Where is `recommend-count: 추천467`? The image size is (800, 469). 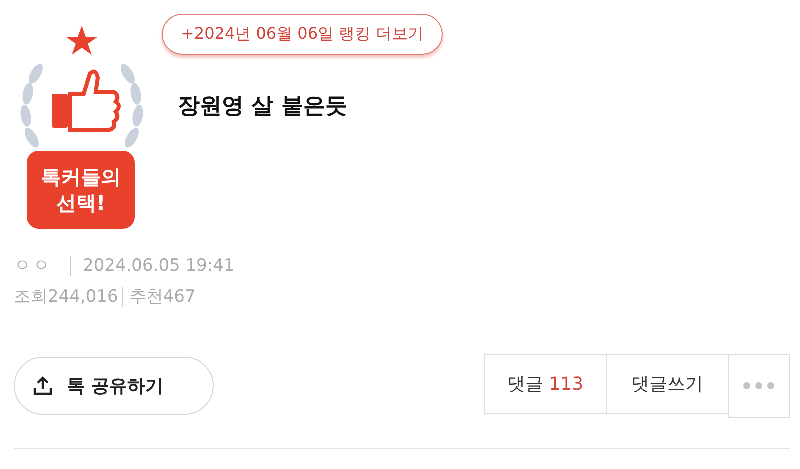 recommend-count: 추천467 is located at coordinates (162, 297).